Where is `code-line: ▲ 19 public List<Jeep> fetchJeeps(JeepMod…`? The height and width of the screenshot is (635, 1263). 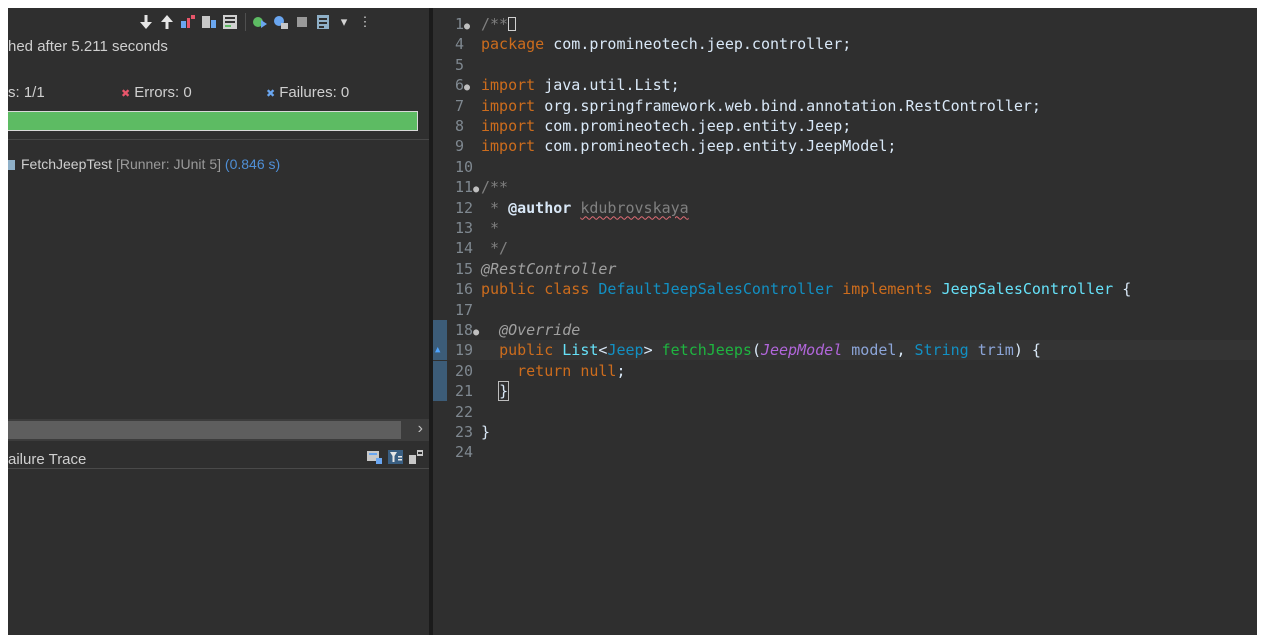
code-line: ▲ 19 public List<Jeep> fetchJeeps(JeepMod… is located at coordinates (845, 350).